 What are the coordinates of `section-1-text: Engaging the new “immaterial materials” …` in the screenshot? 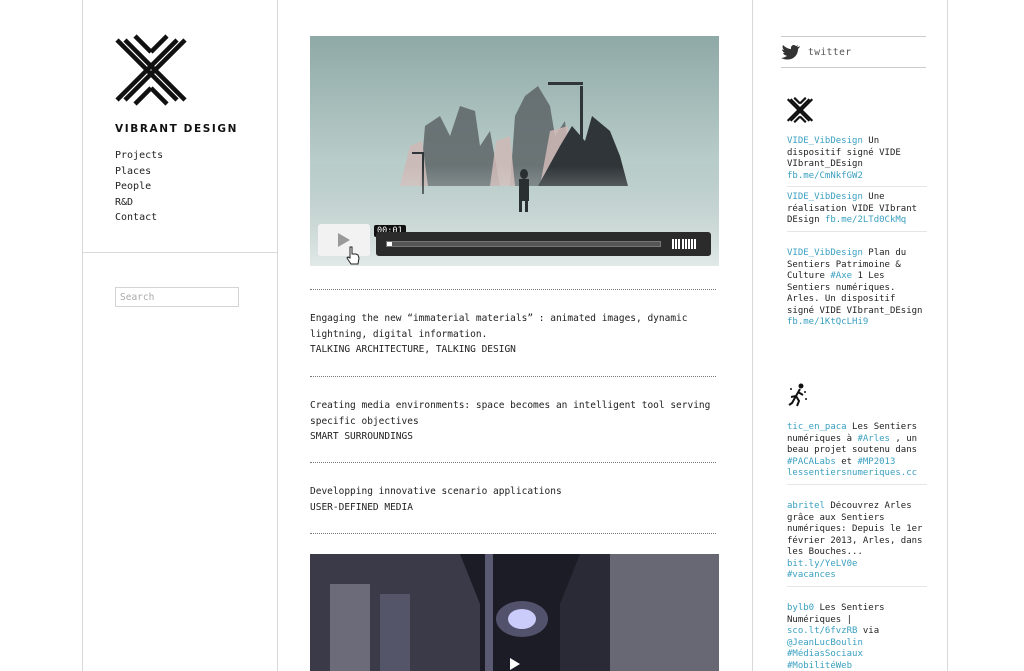 It's located at (499, 326).